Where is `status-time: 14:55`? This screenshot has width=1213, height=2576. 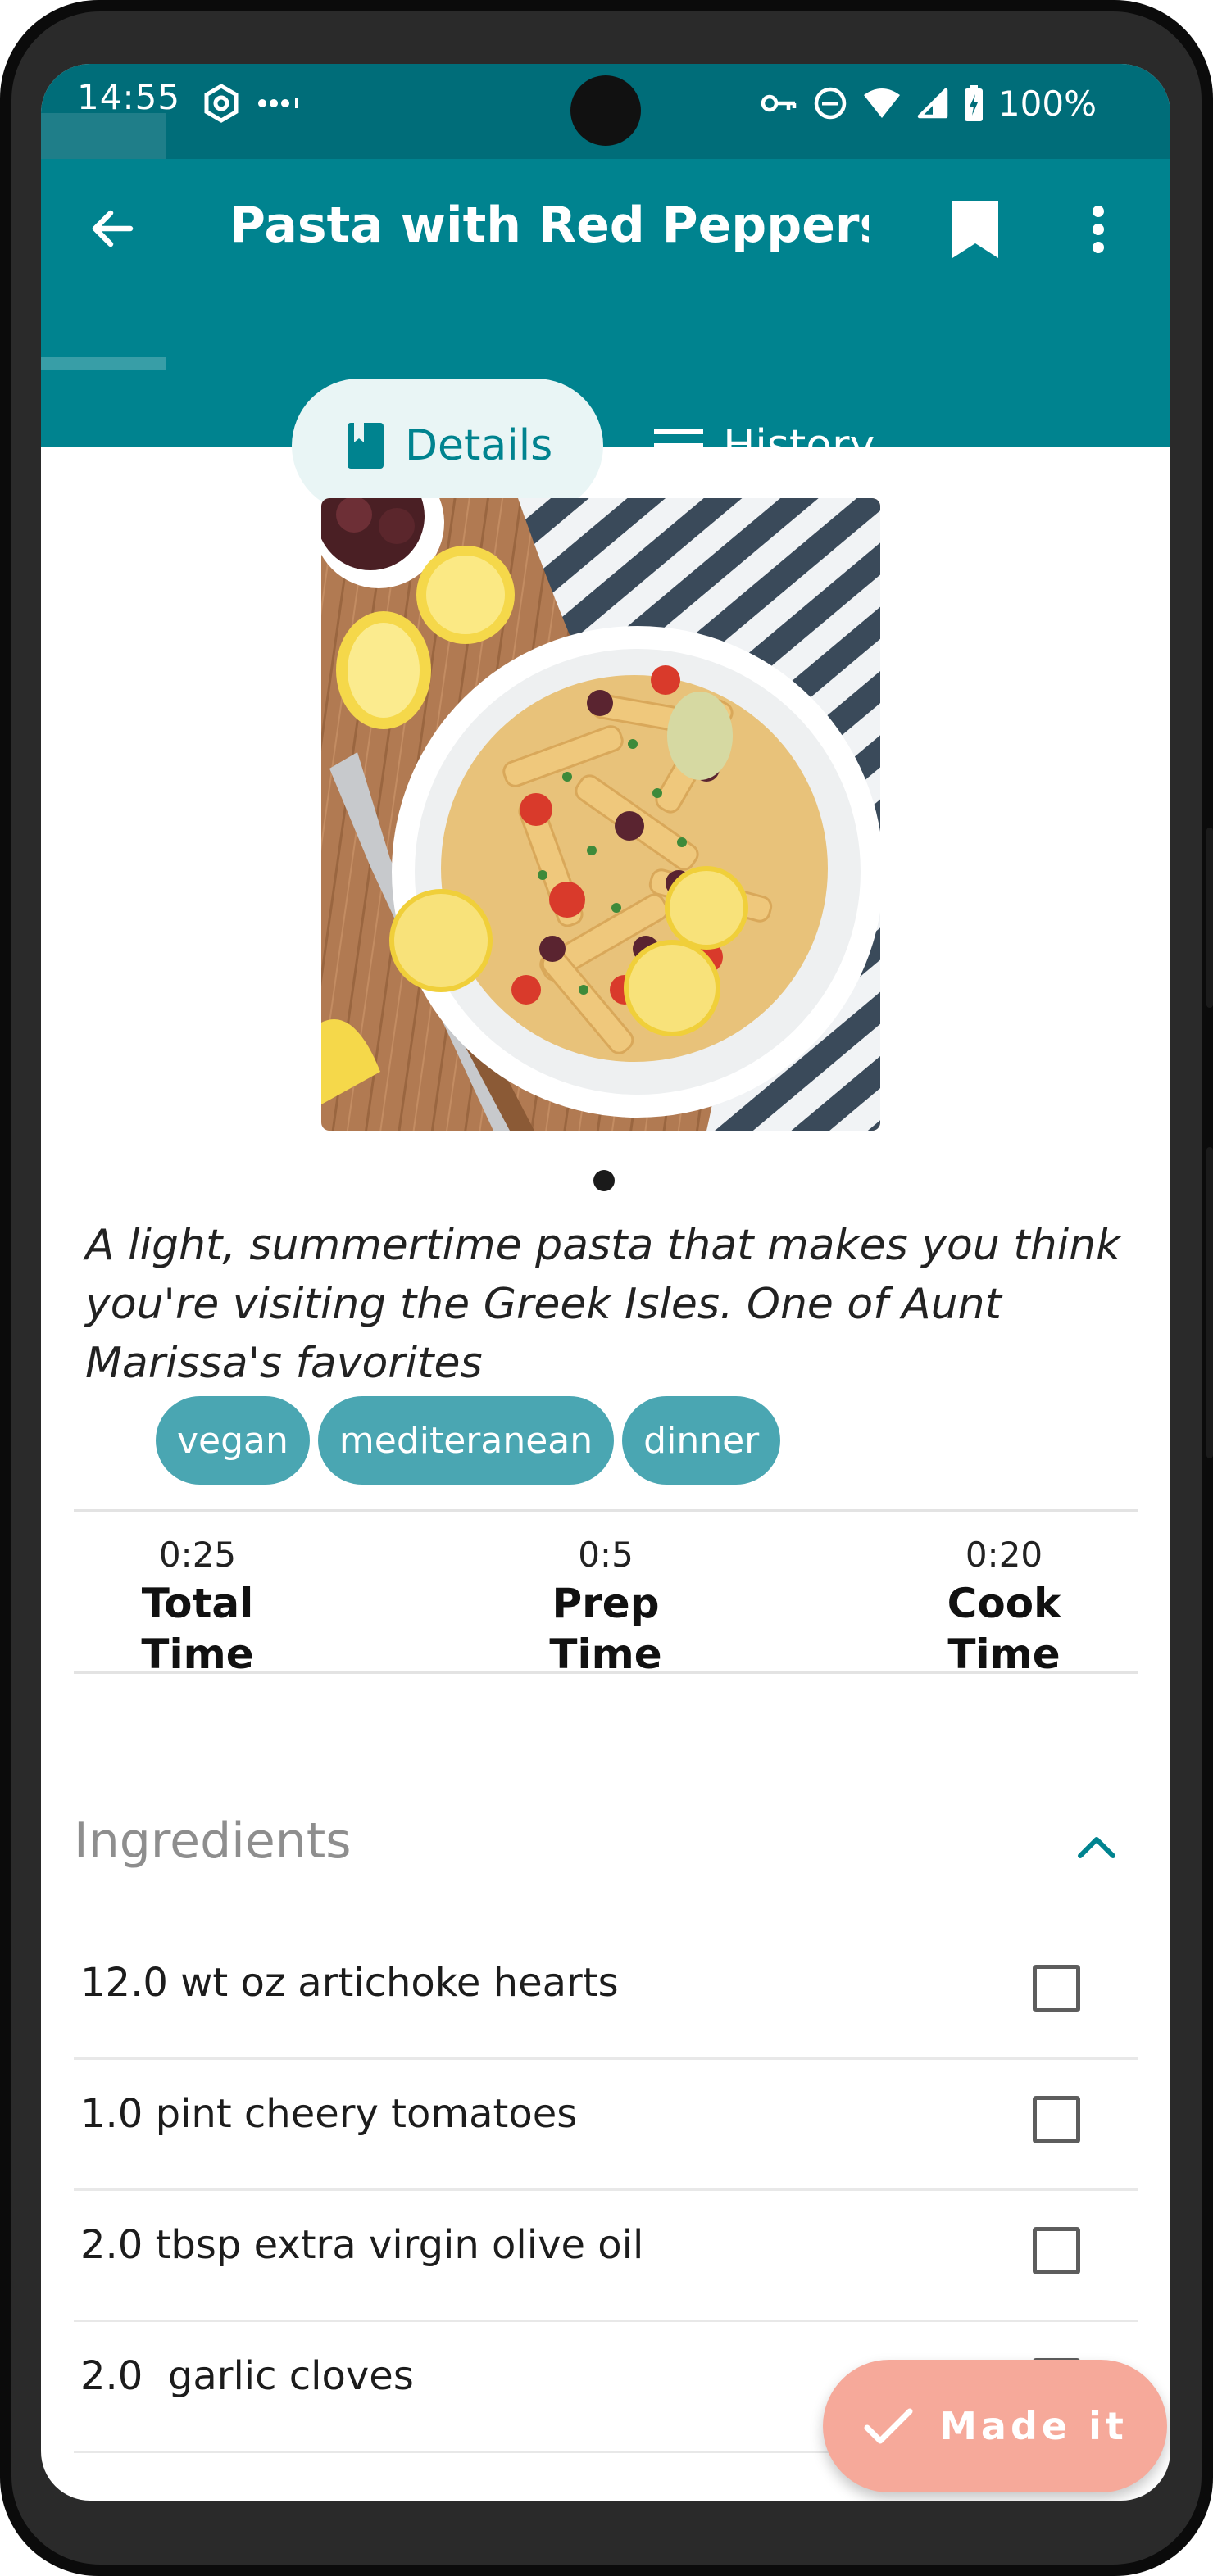
status-time: 14:55 is located at coordinates (129, 97).